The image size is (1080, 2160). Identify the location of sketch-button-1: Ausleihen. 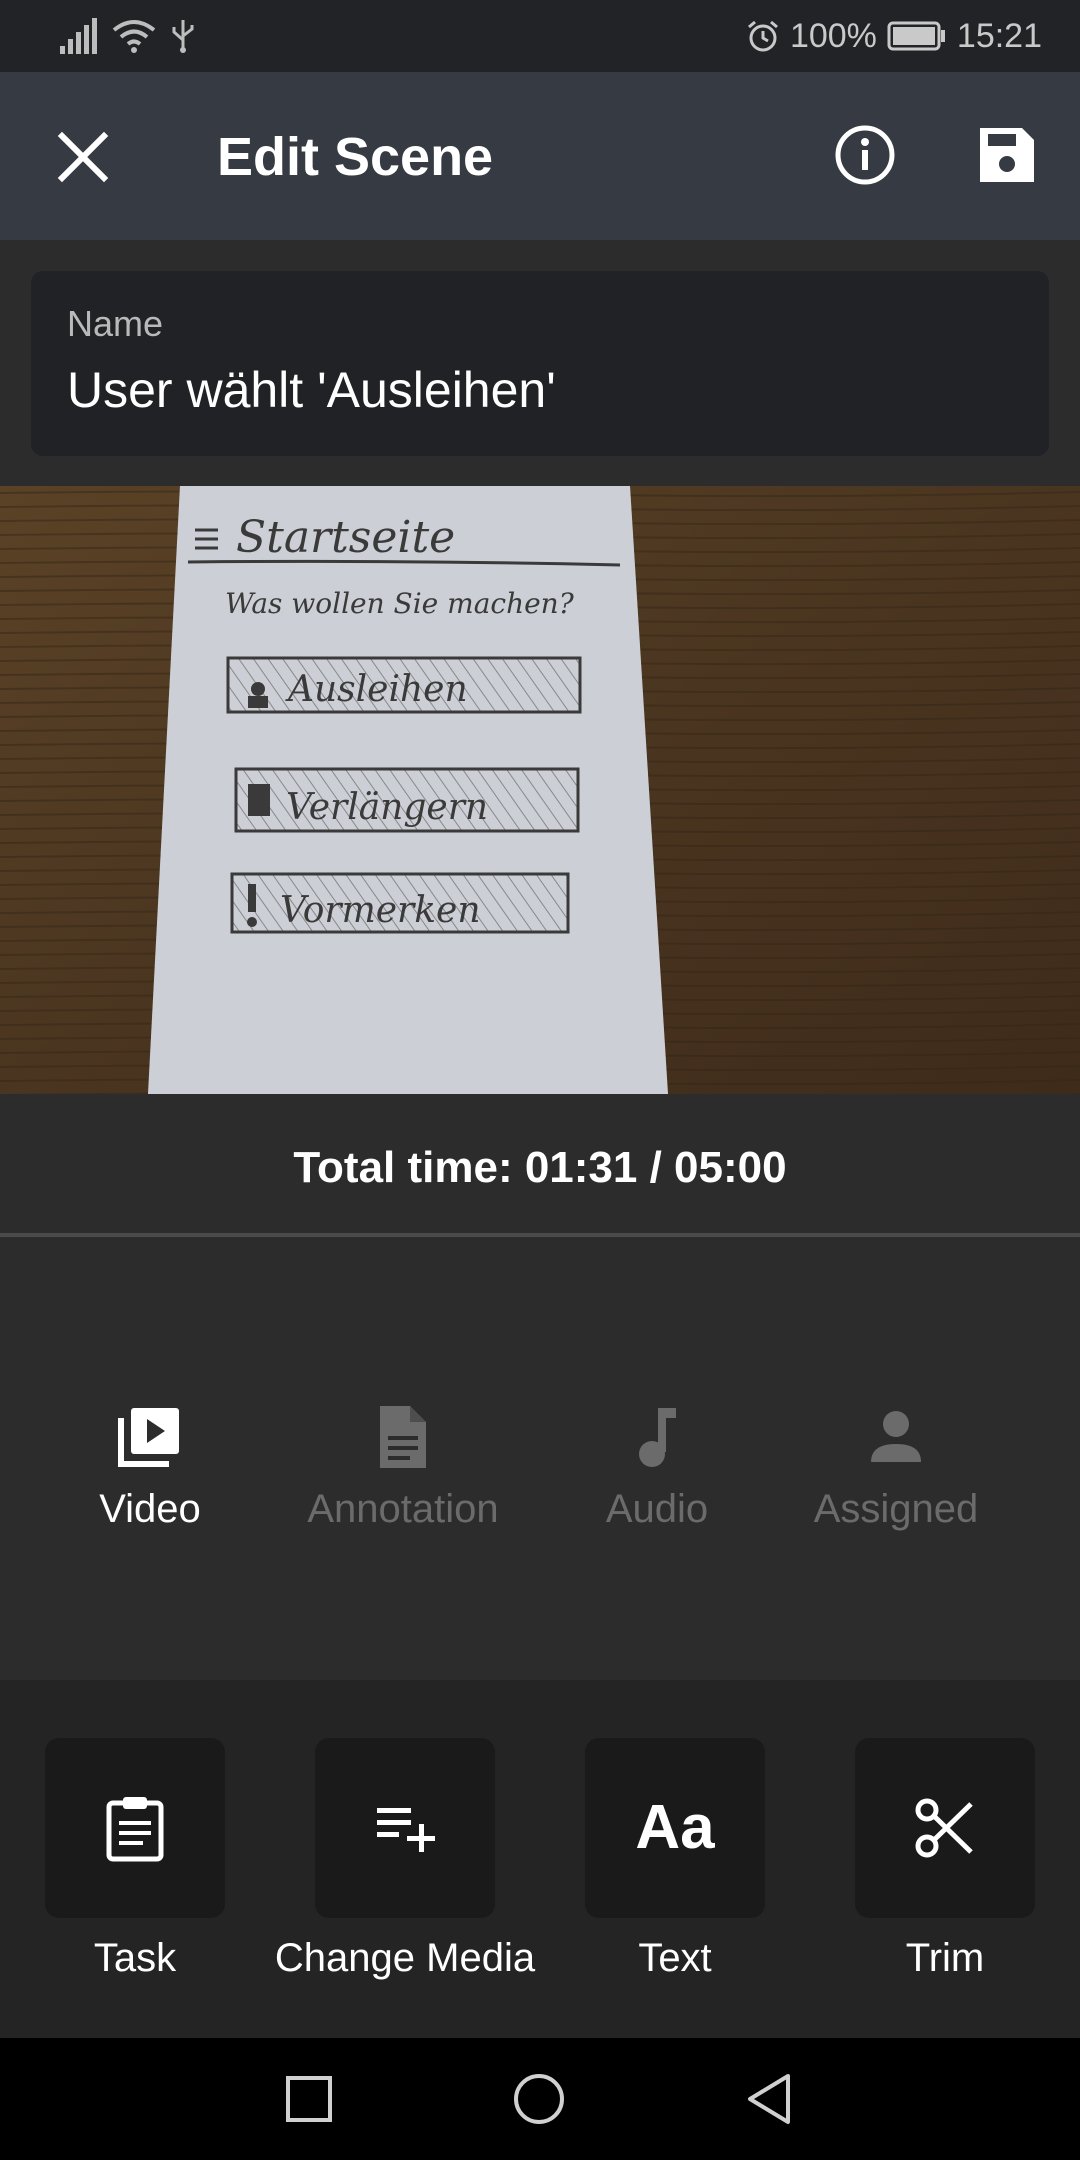
(376, 689).